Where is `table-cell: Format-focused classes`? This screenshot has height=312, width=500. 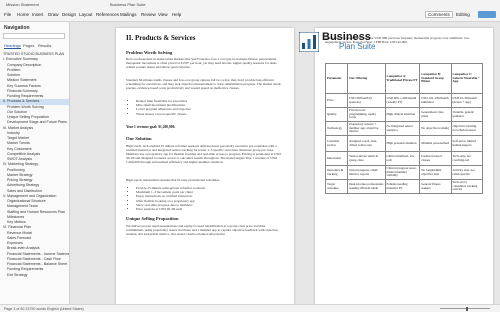
table-cell: Format-focused classes is located at coordinates (435, 158).